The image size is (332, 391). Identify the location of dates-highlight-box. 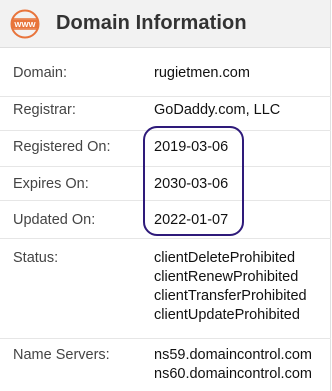
(193, 181).